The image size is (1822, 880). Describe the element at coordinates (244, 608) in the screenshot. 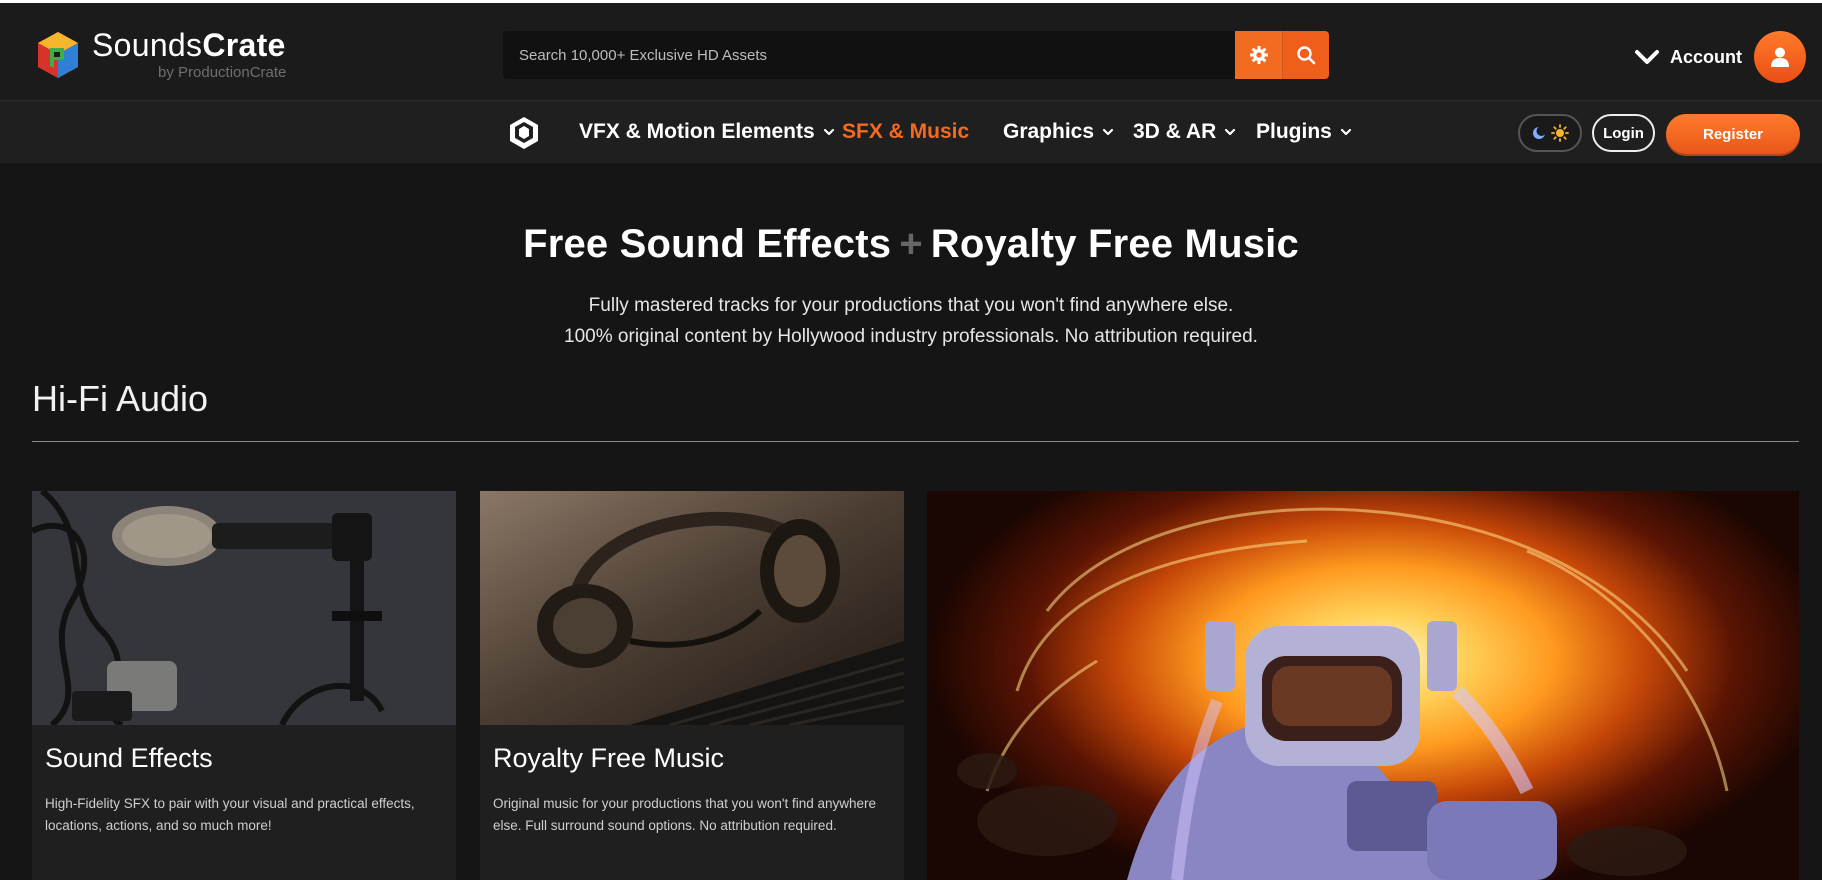

I see `card-image-microphone` at that location.